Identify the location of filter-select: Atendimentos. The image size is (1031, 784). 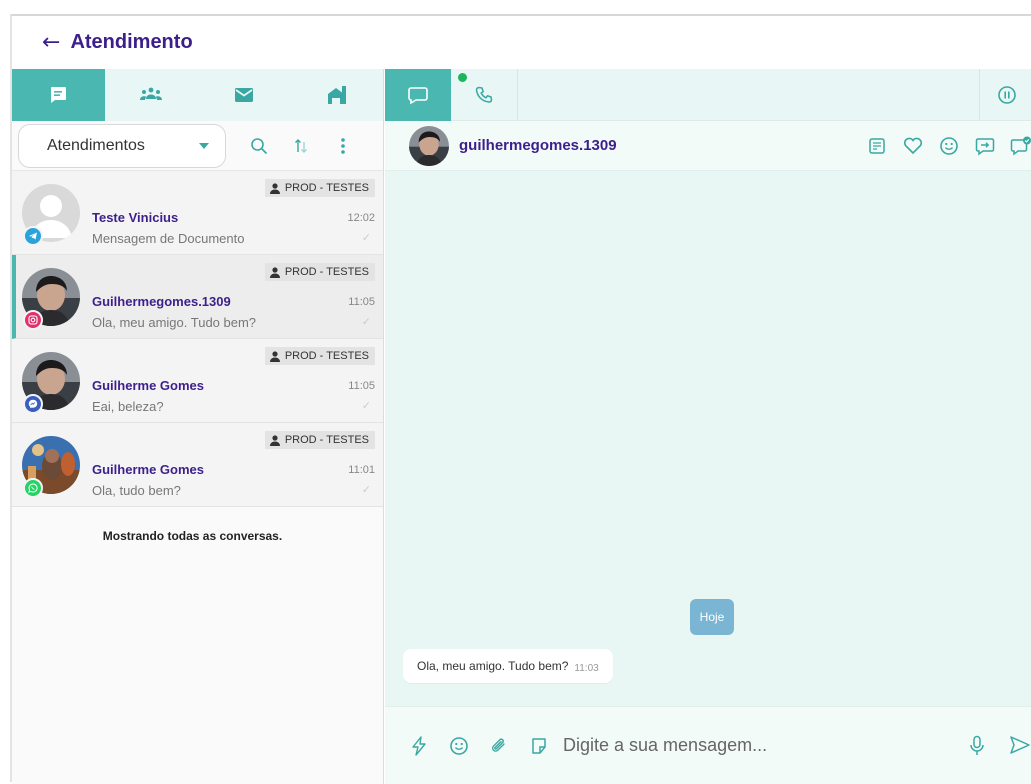
(122, 145).